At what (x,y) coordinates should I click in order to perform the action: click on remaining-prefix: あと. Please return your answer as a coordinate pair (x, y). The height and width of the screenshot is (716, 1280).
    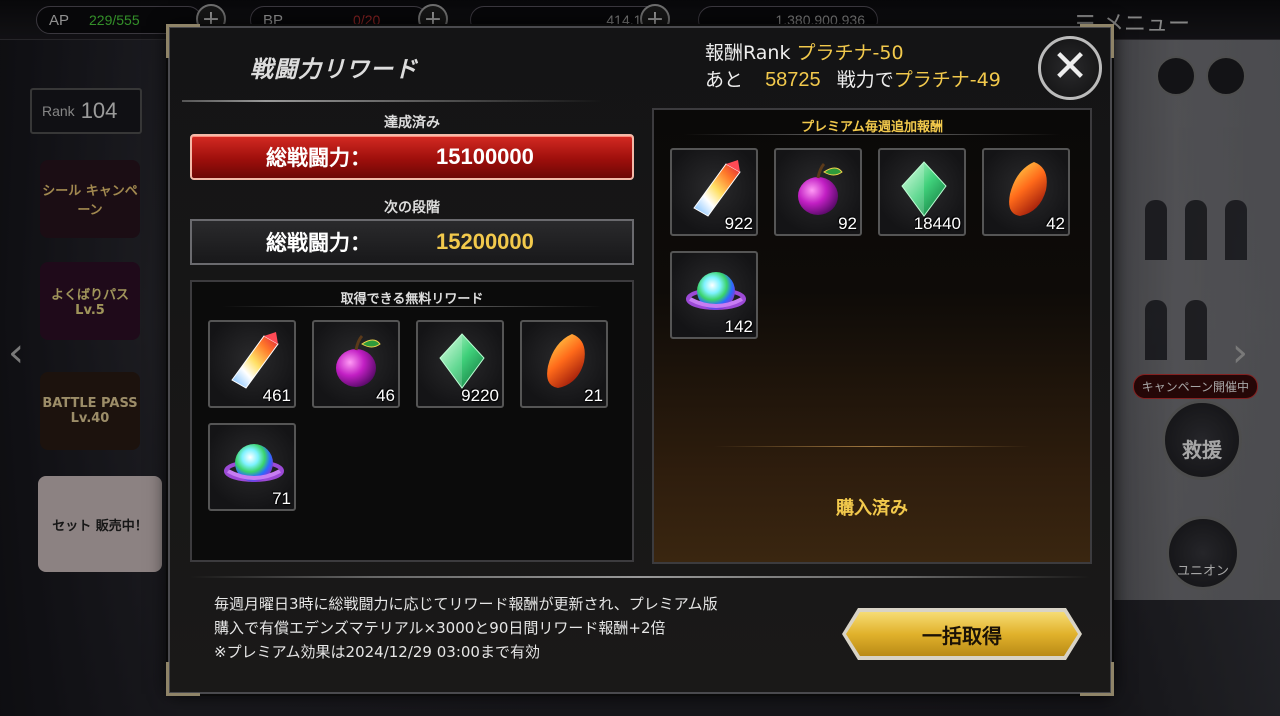
    Looking at the image, I should click on (724, 80).